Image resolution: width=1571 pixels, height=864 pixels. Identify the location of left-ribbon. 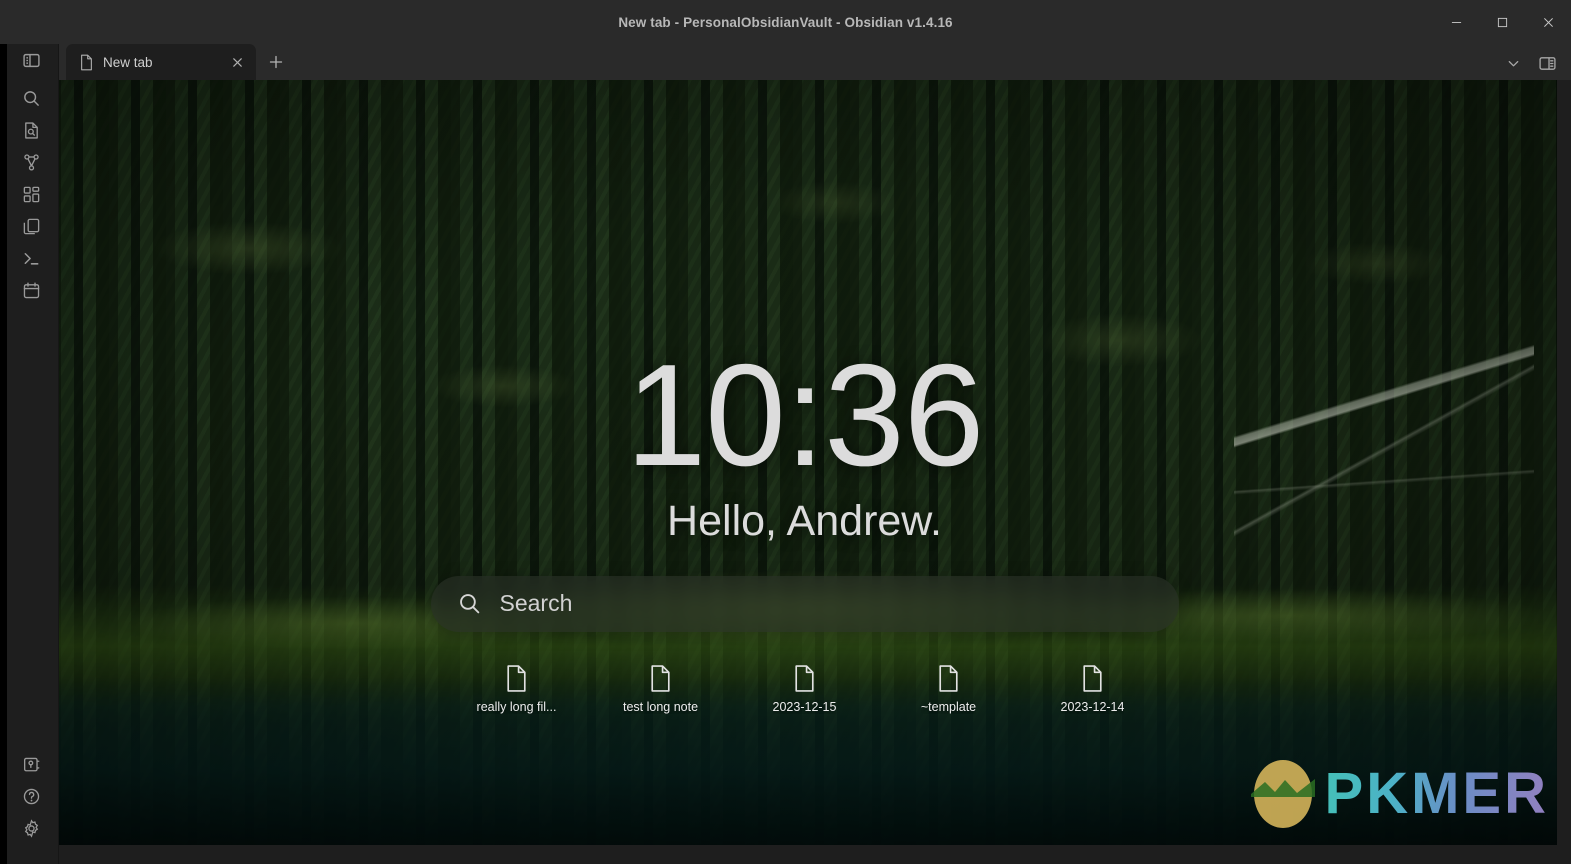
(29, 432).